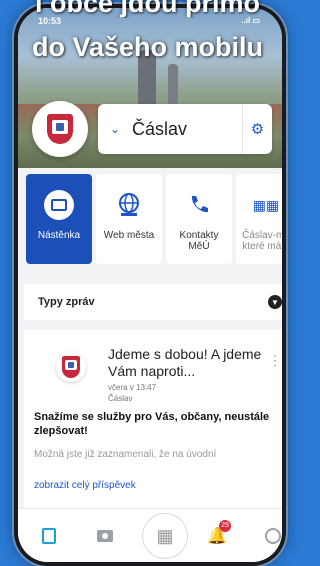 The width and height of the screenshot is (320, 566). Describe the element at coordinates (120, 398) in the screenshot. I see `post-source: Čáslav` at that location.